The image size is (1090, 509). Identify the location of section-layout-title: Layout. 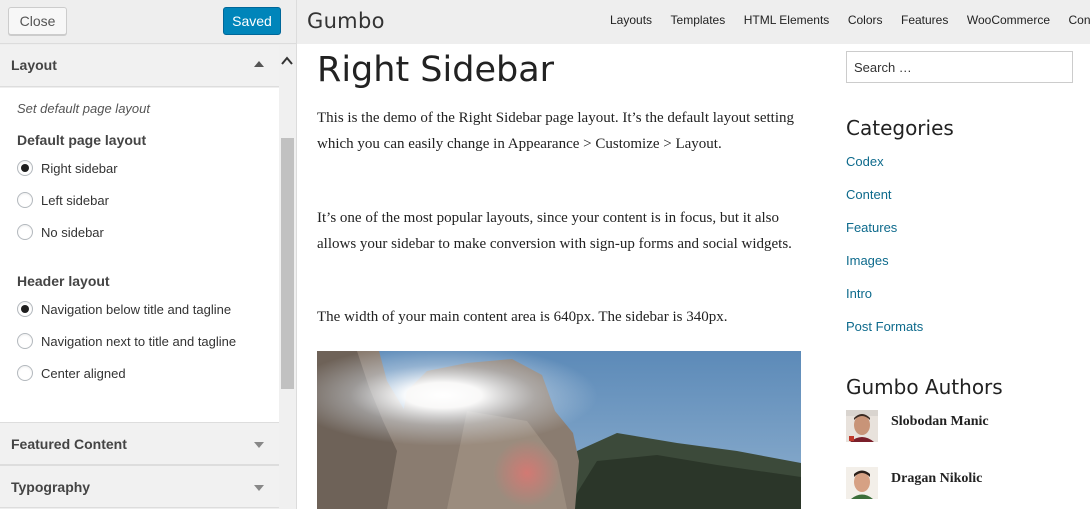
(34, 65).